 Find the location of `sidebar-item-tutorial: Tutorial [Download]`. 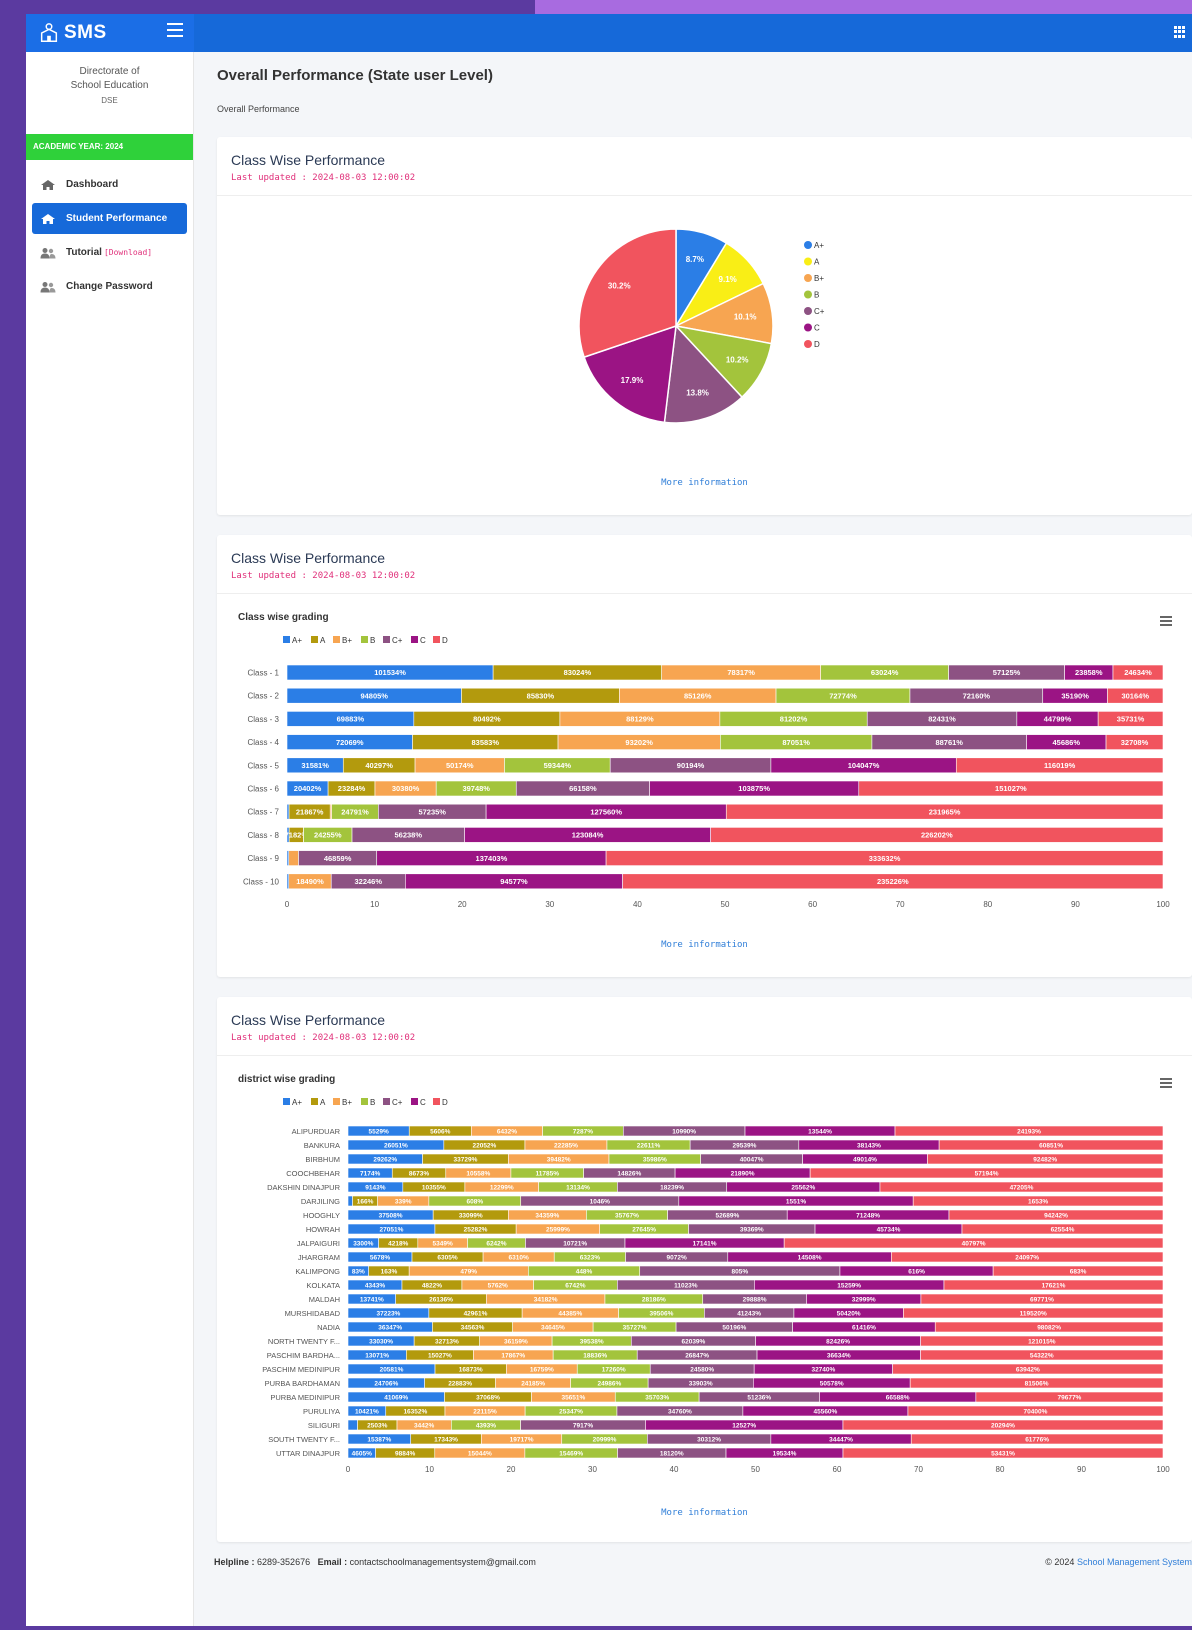

sidebar-item-tutorial: Tutorial [Download] is located at coordinates (109, 252).